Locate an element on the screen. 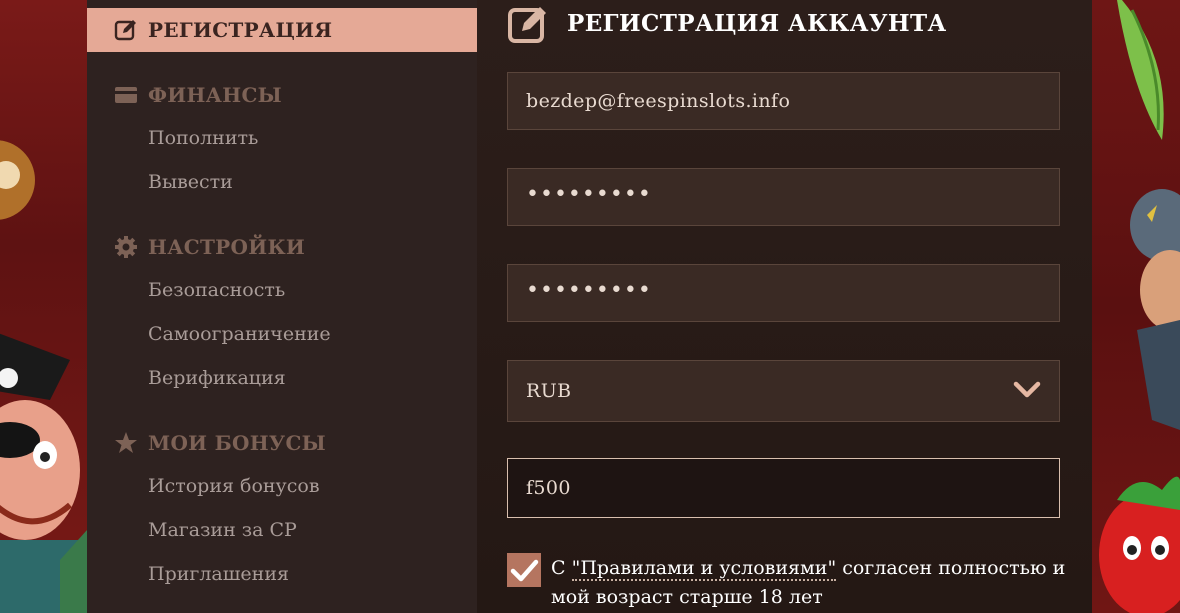 Image resolution: width=1180 pixels, height=613 pixels. background-art-right is located at coordinates (1136, 306).